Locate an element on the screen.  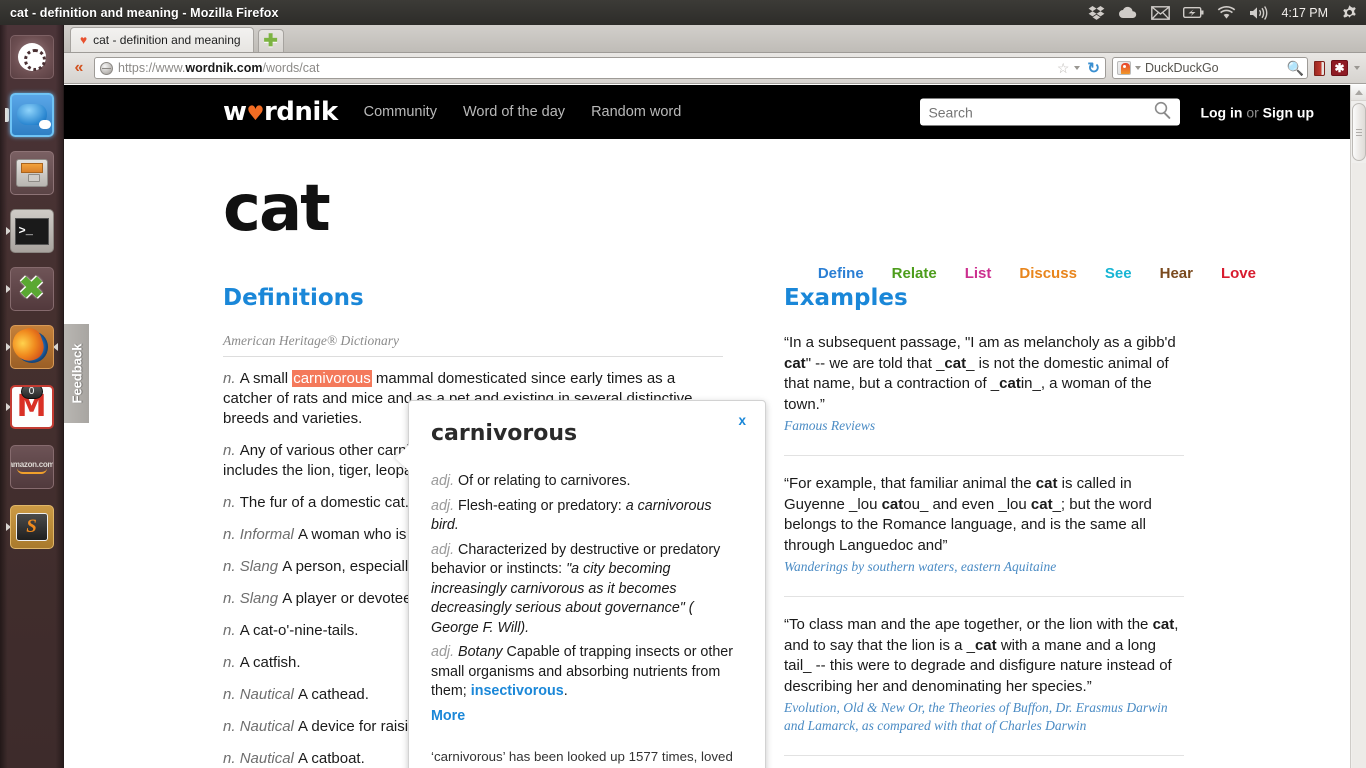
amazon-icon: amazon.com is located at coordinates (31, 467).